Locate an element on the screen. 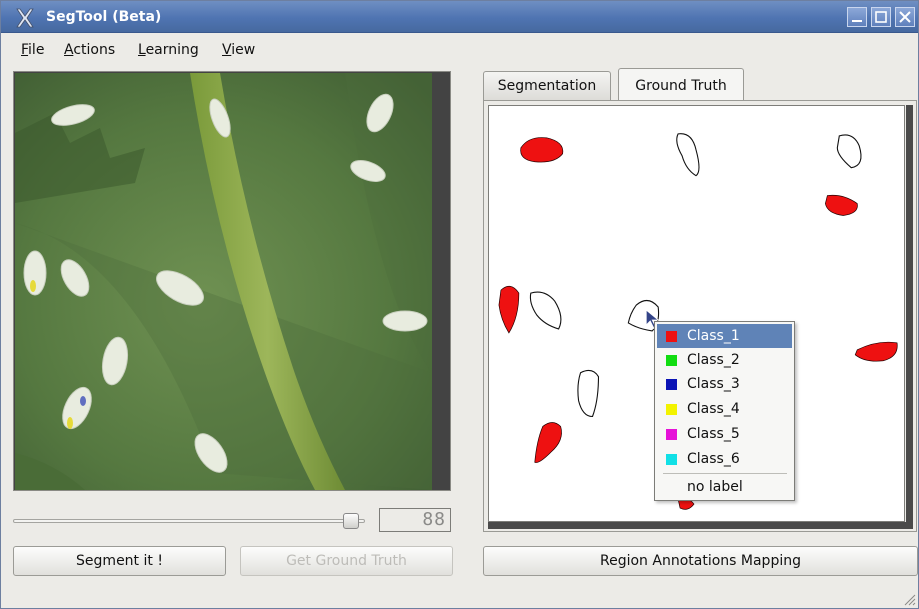 Image resolution: width=919 pixels, height=609 pixels. class-5-color-swatch is located at coordinates (671, 434).